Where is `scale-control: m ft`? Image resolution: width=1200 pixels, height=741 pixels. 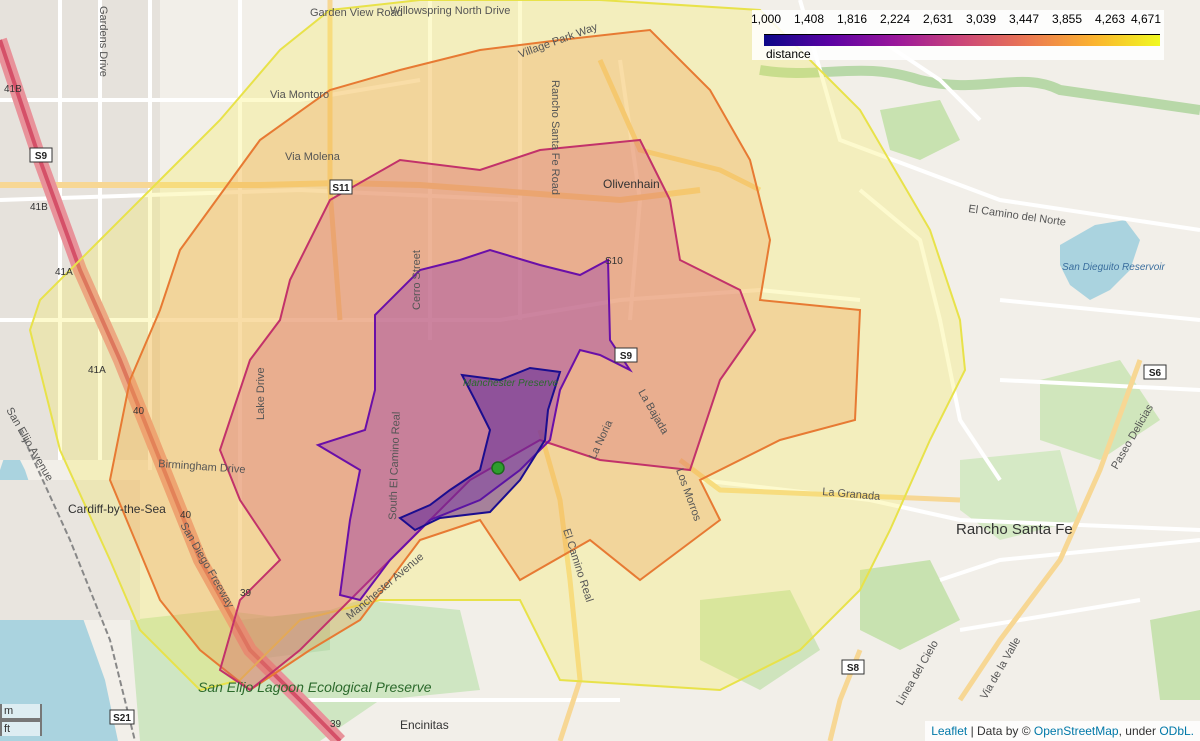
scale-control: m ft is located at coordinates (21, 720).